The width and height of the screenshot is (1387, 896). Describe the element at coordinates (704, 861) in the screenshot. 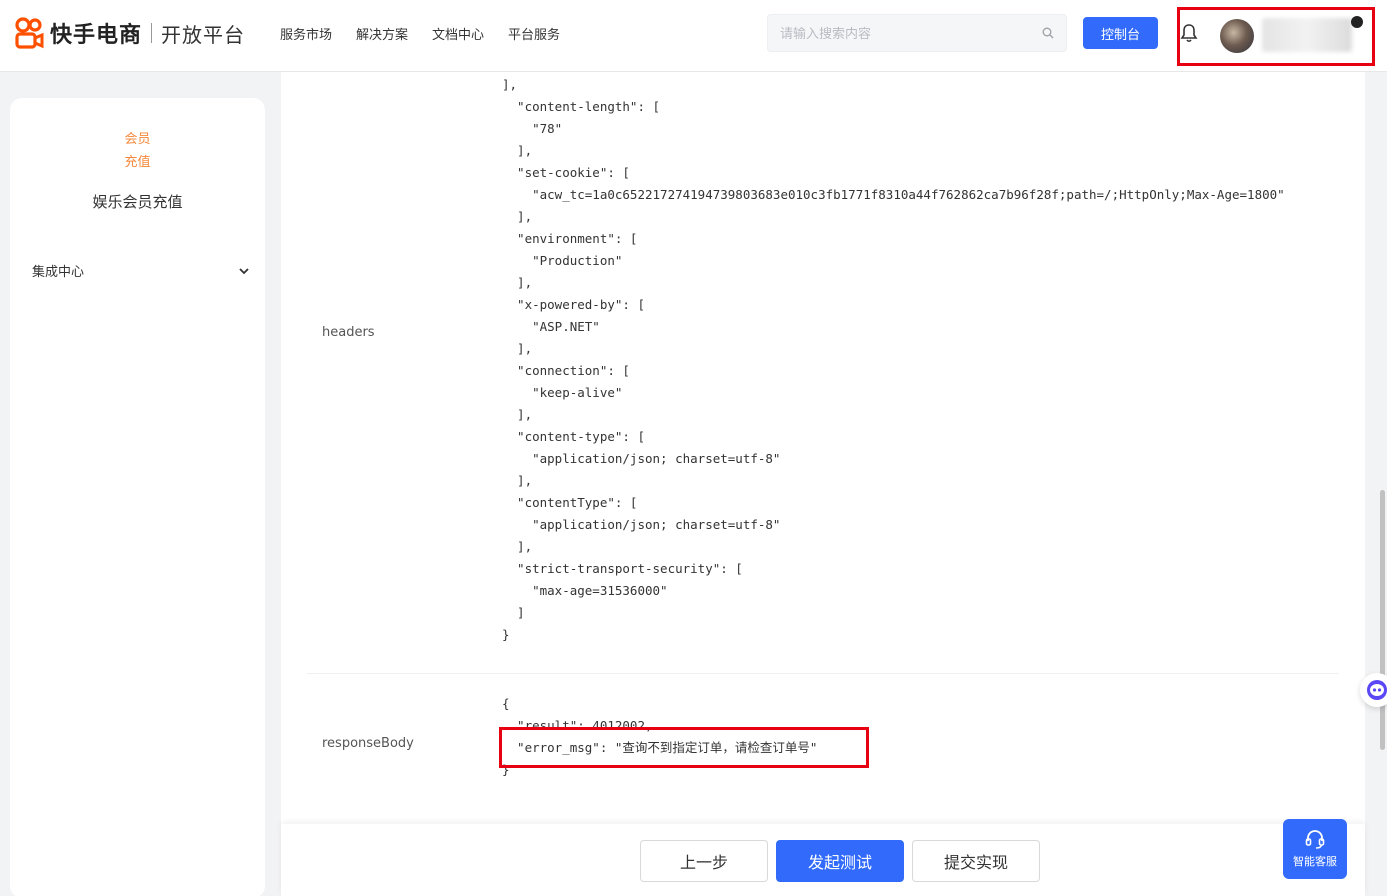

I see `previous-step-button: 上一步` at that location.